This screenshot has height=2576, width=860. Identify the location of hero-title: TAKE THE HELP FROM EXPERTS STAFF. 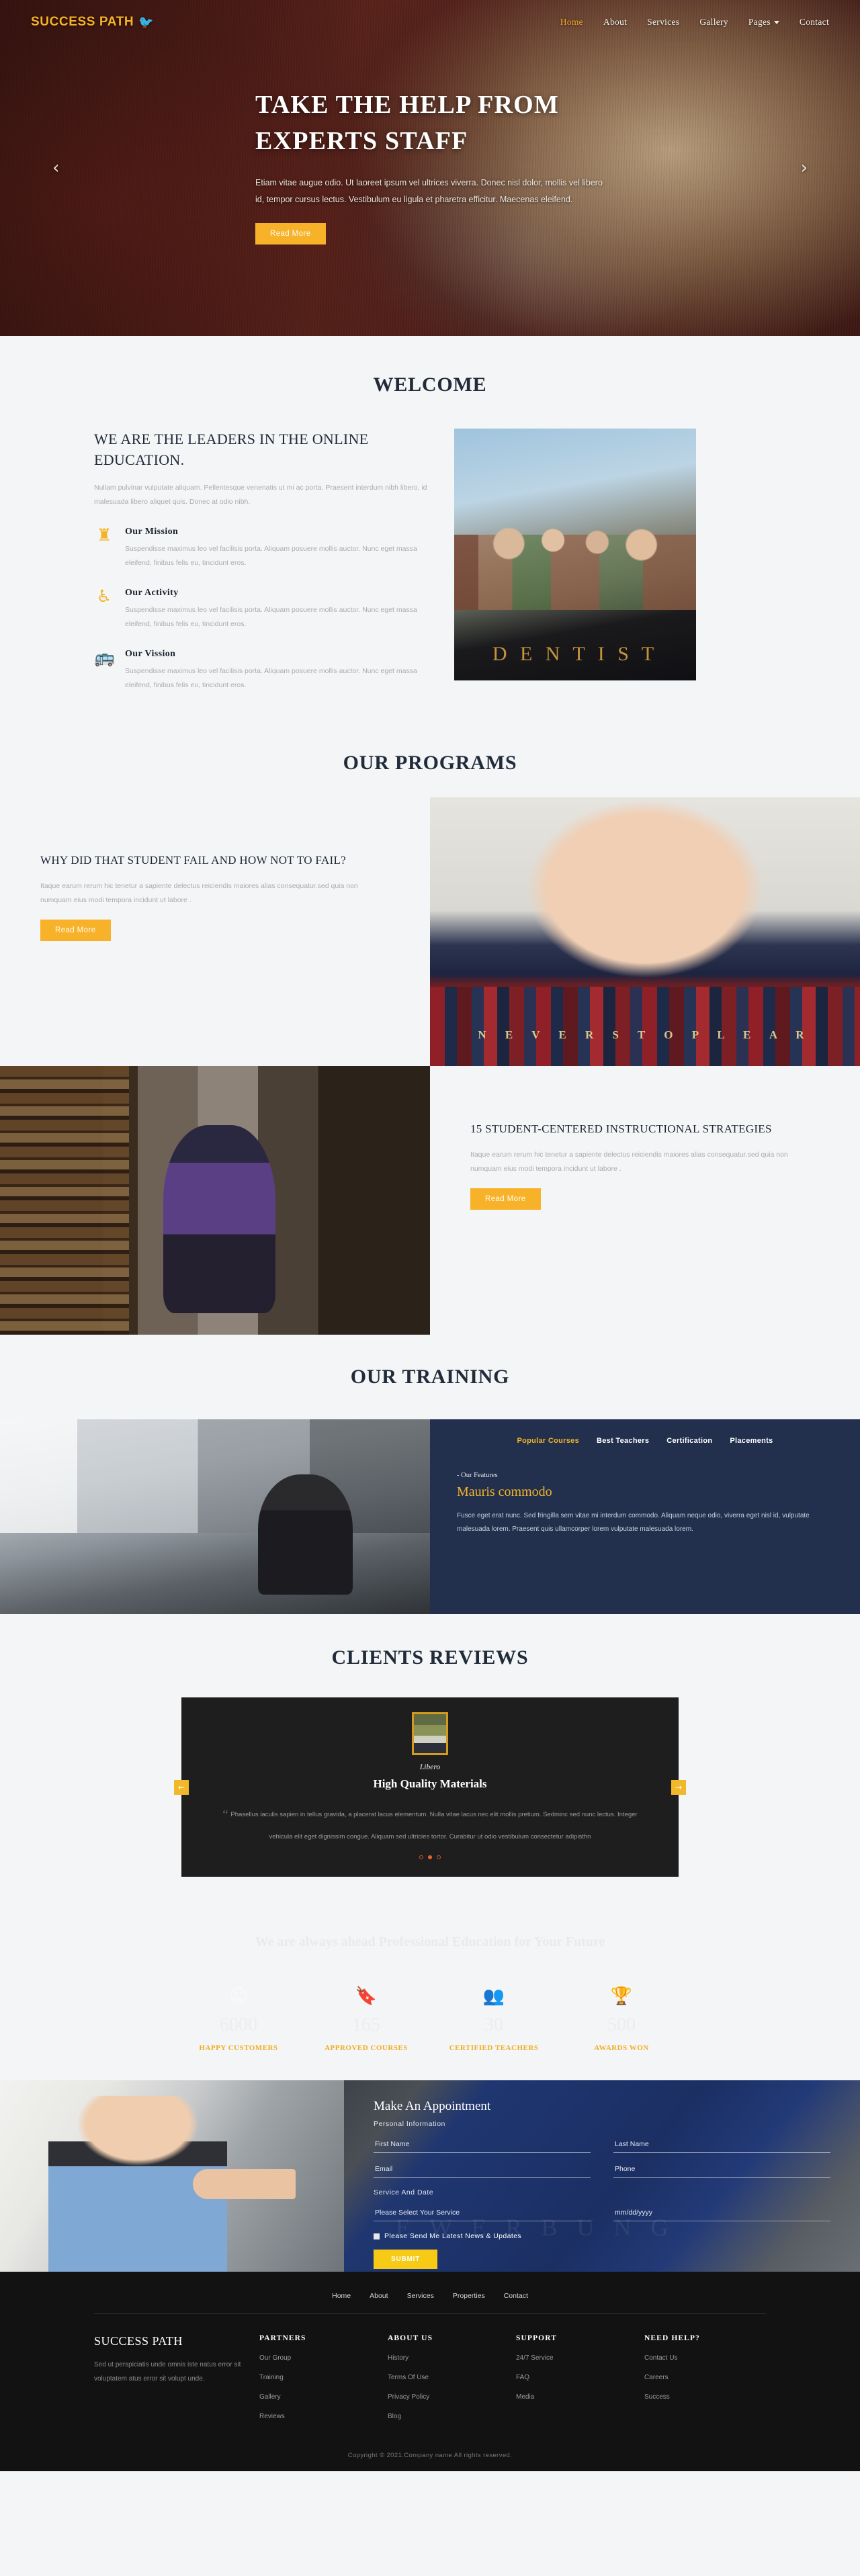
(430, 123).